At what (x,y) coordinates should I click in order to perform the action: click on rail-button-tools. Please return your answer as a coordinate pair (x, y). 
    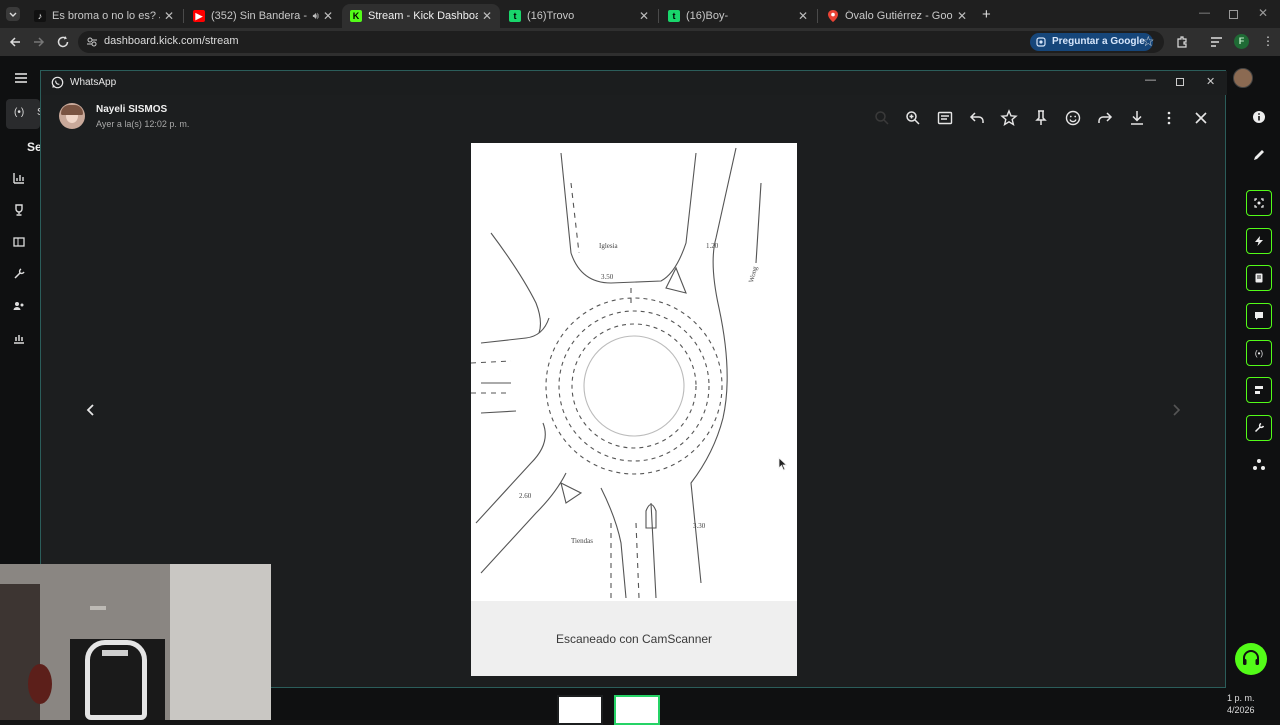
    Looking at the image, I should click on (1259, 428).